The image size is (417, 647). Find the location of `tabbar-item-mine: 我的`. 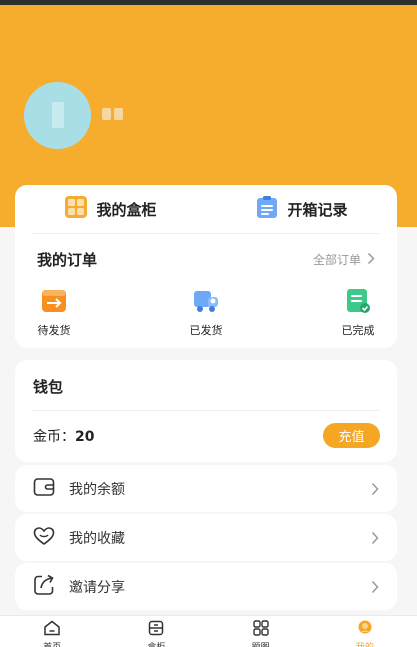

tabbar-item-mine: 我的 is located at coordinates (365, 631).